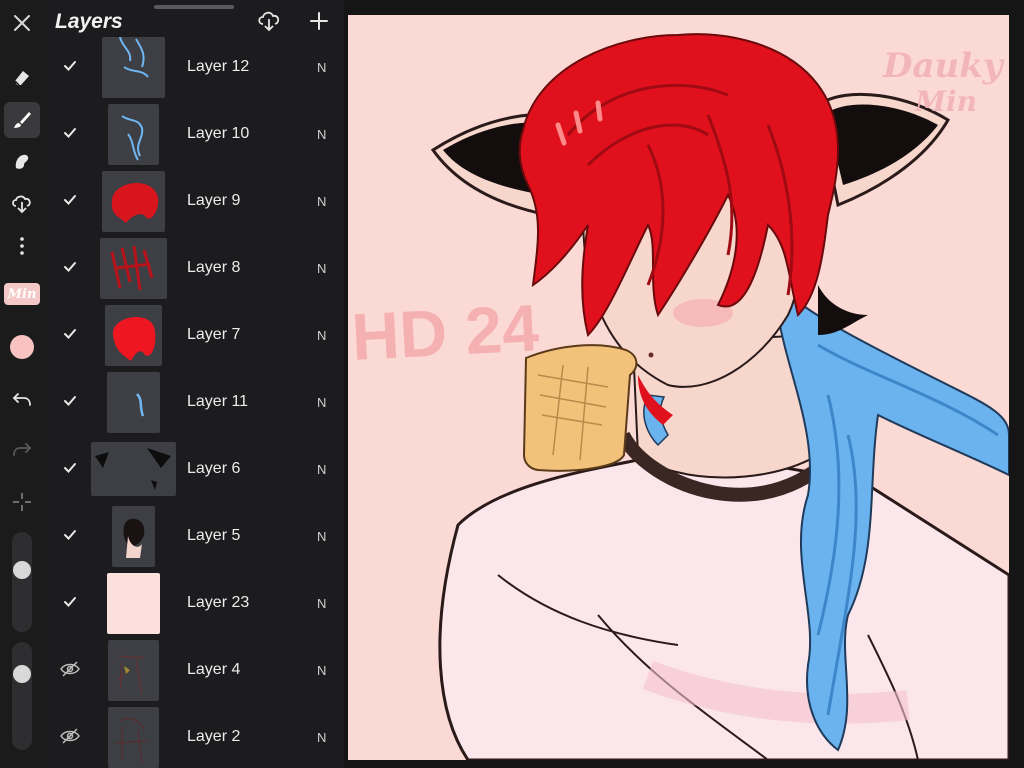  I want to click on opacity-knob, so click(22, 674).